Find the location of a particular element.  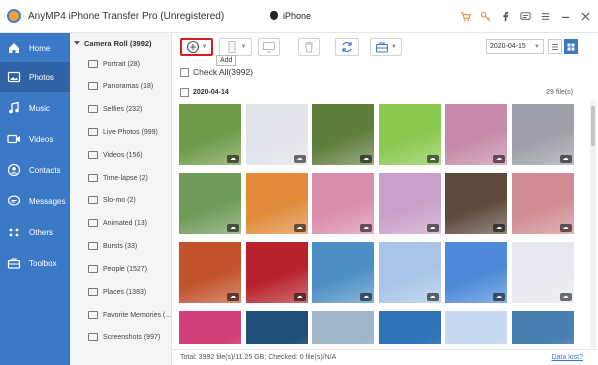

photos-icon is located at coordinates (14, 77).